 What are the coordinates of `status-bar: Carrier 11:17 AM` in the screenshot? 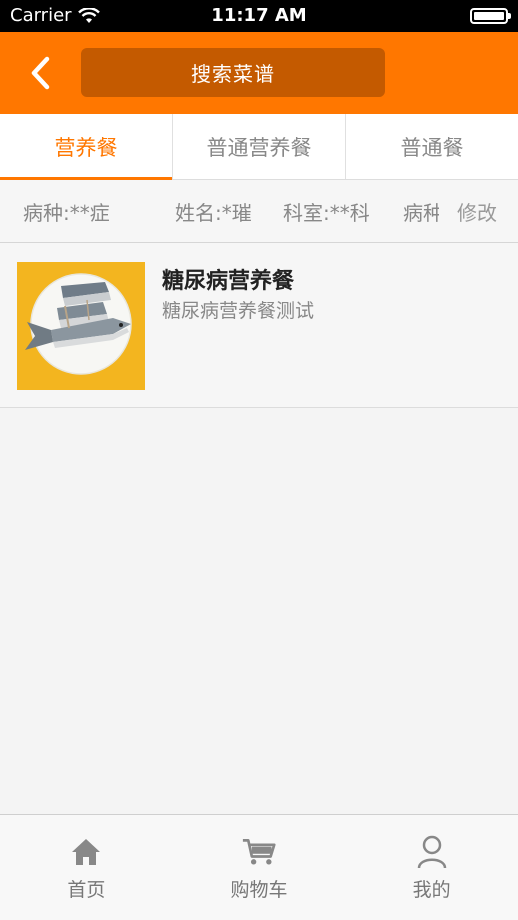 It's located at (259, 16).